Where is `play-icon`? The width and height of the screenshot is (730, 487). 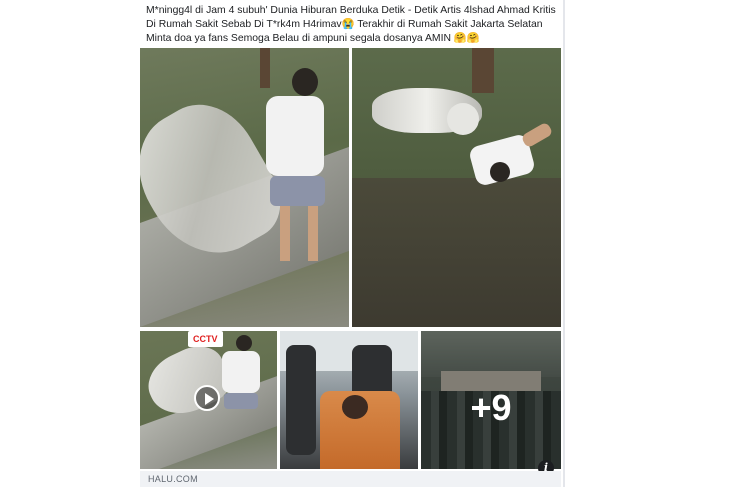
play-icon is located at coordinates (207, 398).